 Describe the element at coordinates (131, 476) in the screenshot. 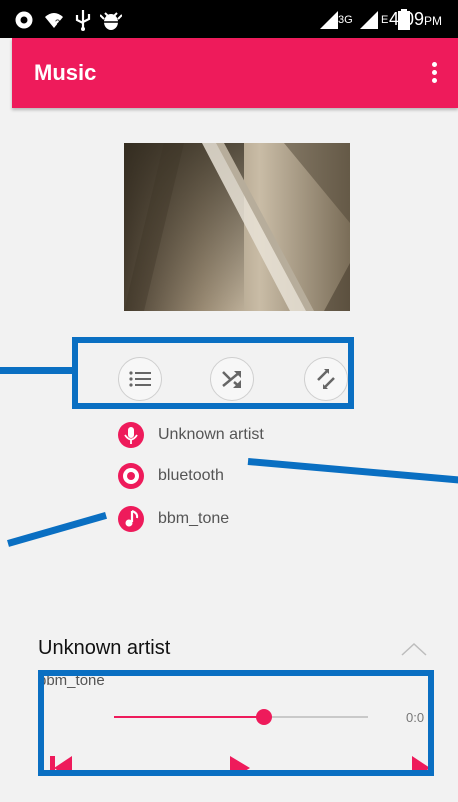

I see `album-icon` at that location.